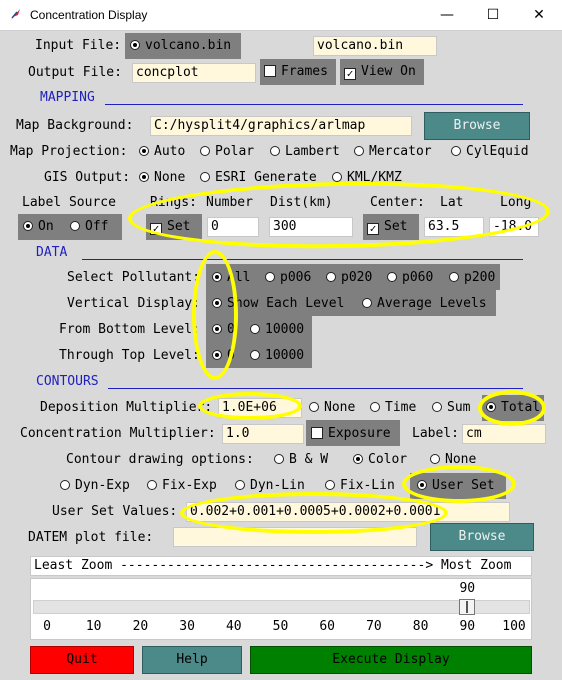 The height and width of the screenshot is (680, 562). I want to click on units-label: Label:, so click(435, 433).